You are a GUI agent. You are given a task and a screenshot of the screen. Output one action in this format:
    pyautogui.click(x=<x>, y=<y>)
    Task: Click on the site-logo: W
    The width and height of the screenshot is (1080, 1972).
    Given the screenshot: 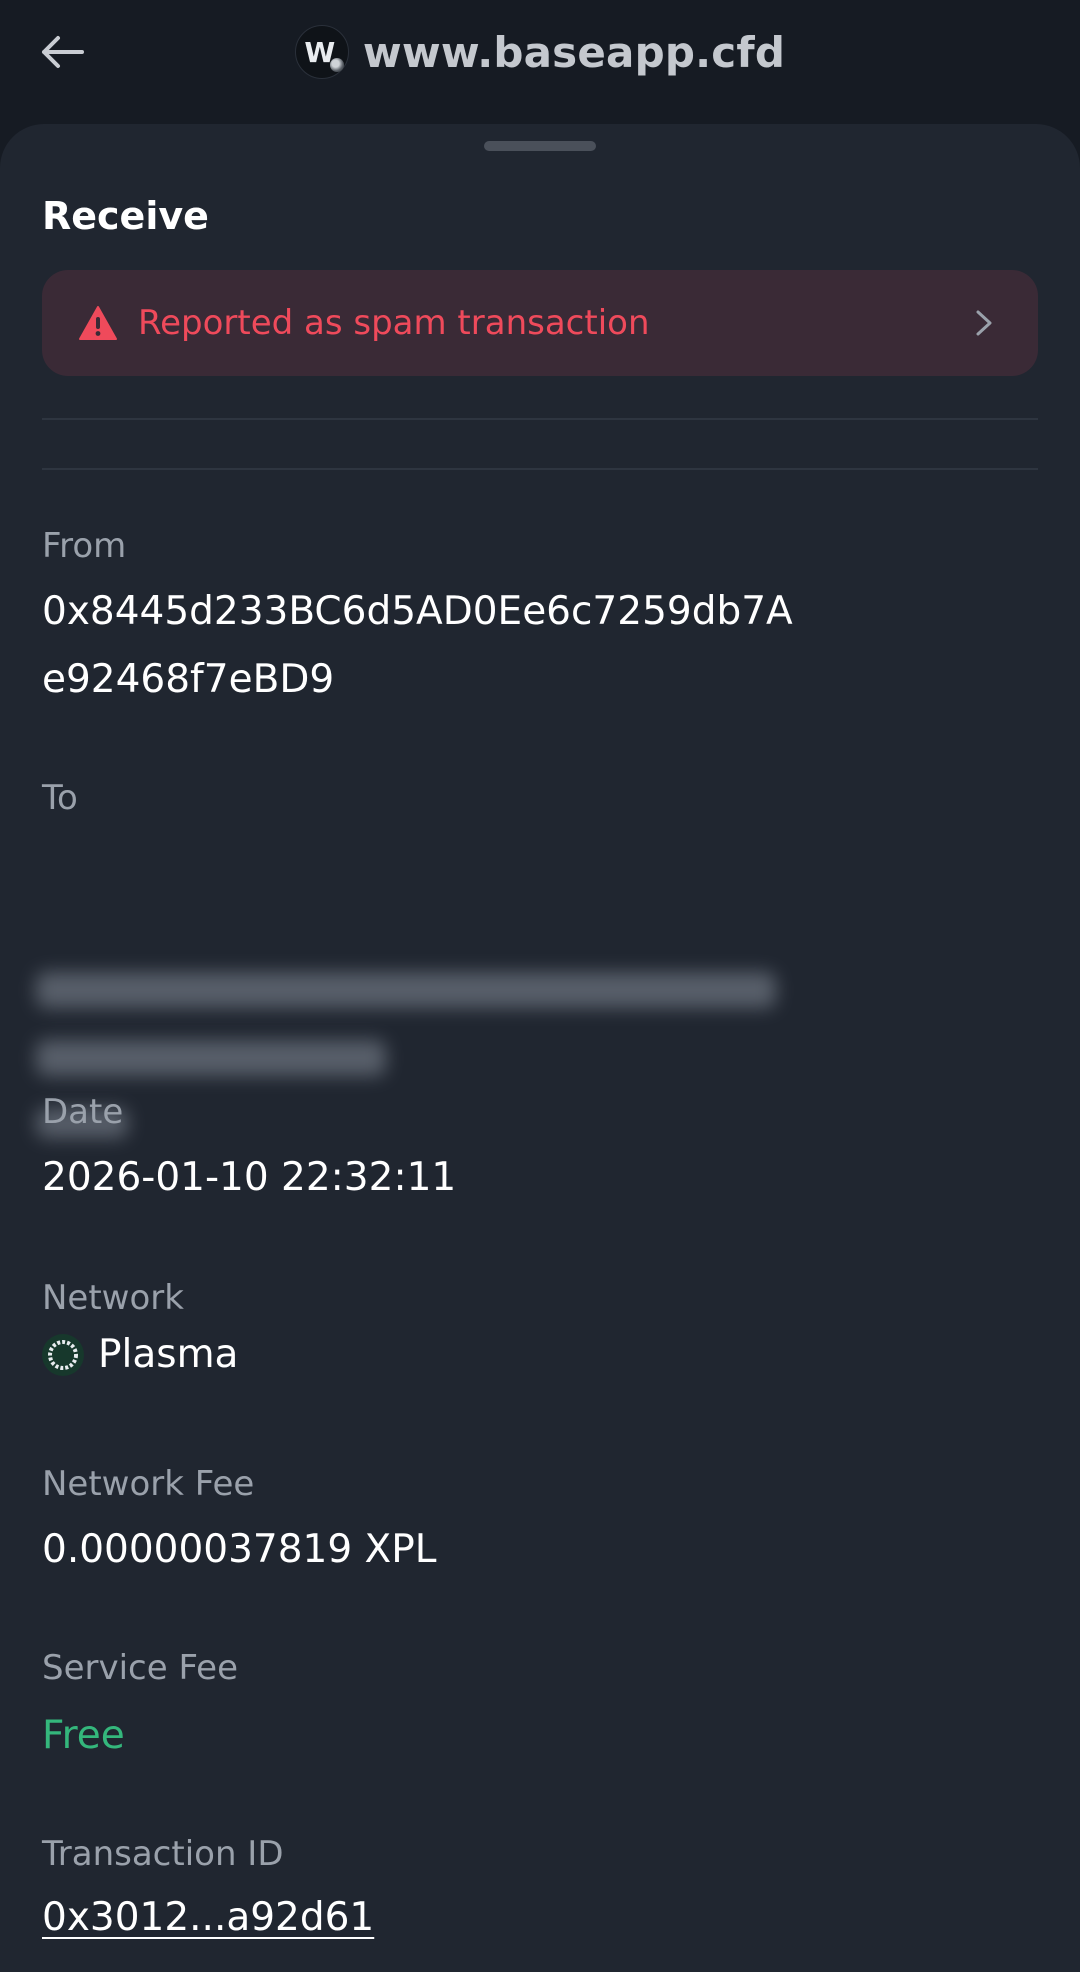 What is the action you would take?
    pyautogui.click(x=321, y=52)
    